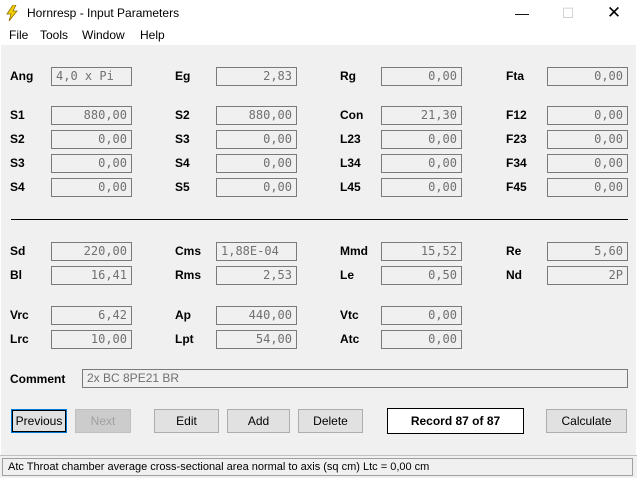  Describe the element at coordinates (91, 187) in the screenshot. I see `s4a-field: 0,00` at that location.